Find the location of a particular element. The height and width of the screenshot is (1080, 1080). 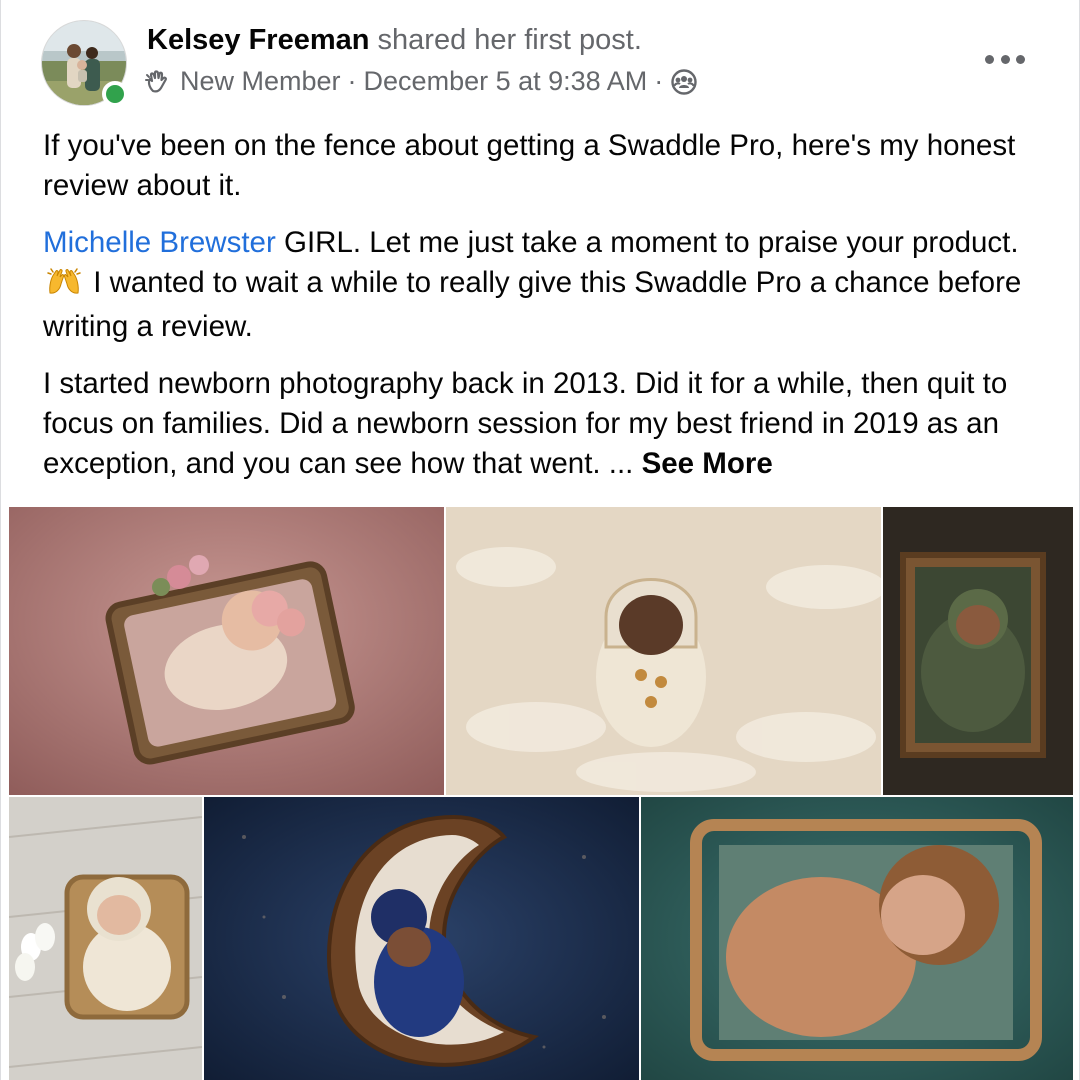

post-timestamp: December 5 at 9:38 AM is located at coordinates (506, 81).